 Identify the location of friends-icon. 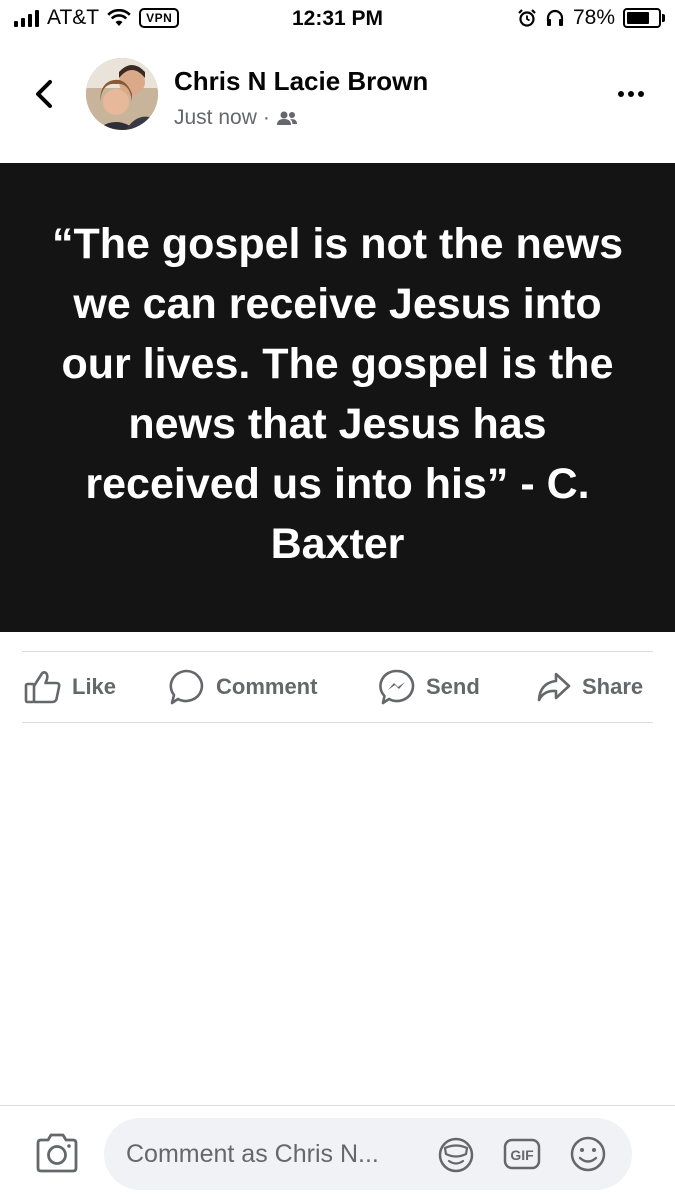
(286, 118).